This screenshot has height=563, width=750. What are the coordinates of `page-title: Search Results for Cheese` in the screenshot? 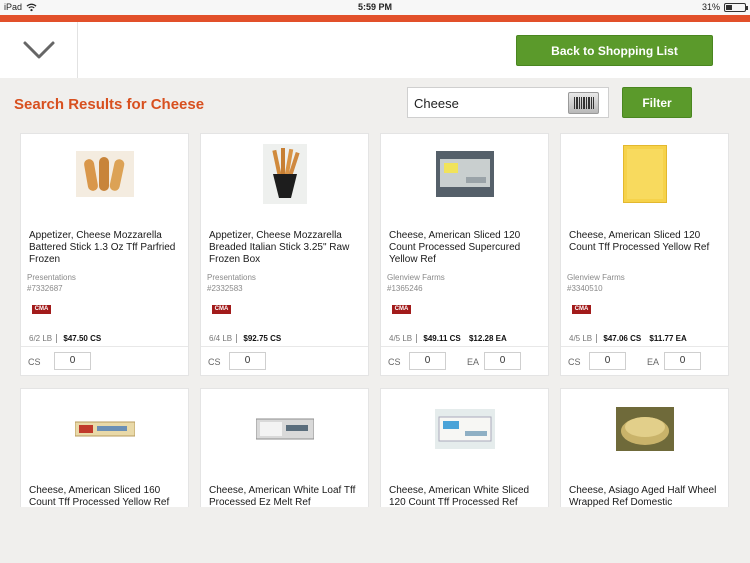 It's located at (109, 104).